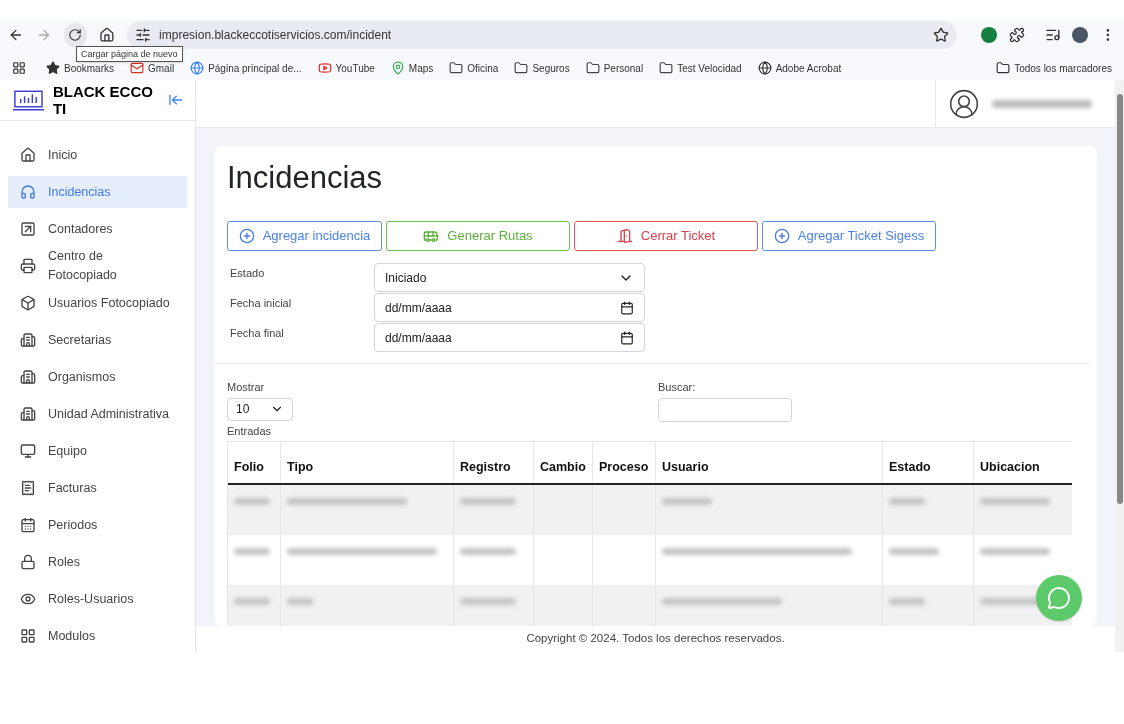  What do you see at coordinates (97, 451) in the screenshot?
I see `sidebar-item: Equipo` at bounding box center [97, 451].